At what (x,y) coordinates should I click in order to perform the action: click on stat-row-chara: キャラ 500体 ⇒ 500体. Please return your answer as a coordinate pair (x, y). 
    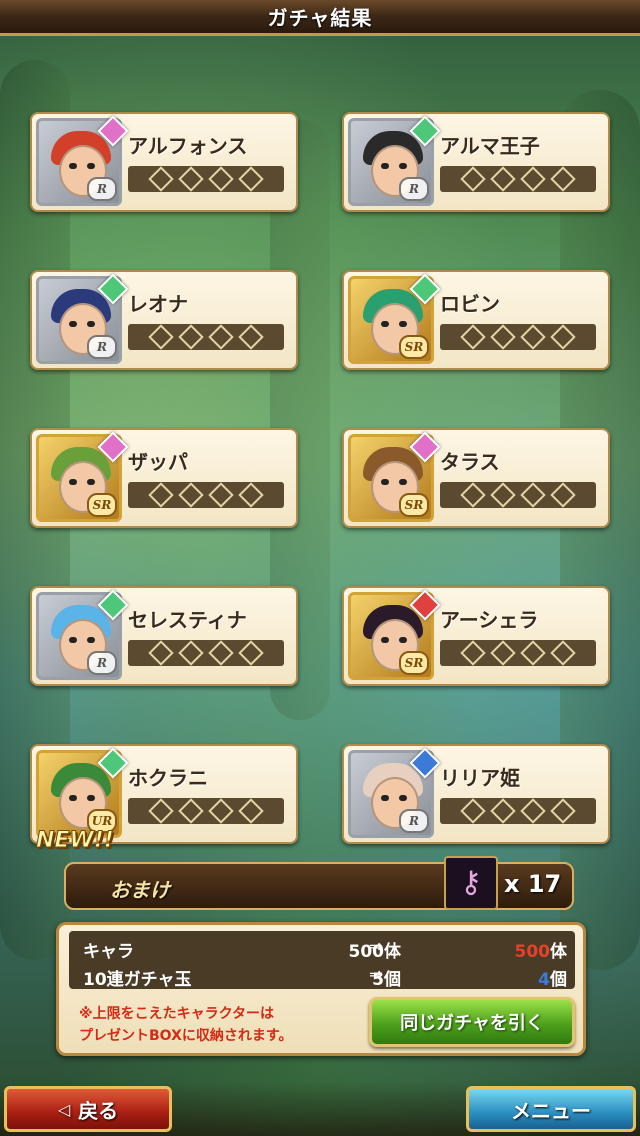
    Looking at the image, I should click on (322, 947).